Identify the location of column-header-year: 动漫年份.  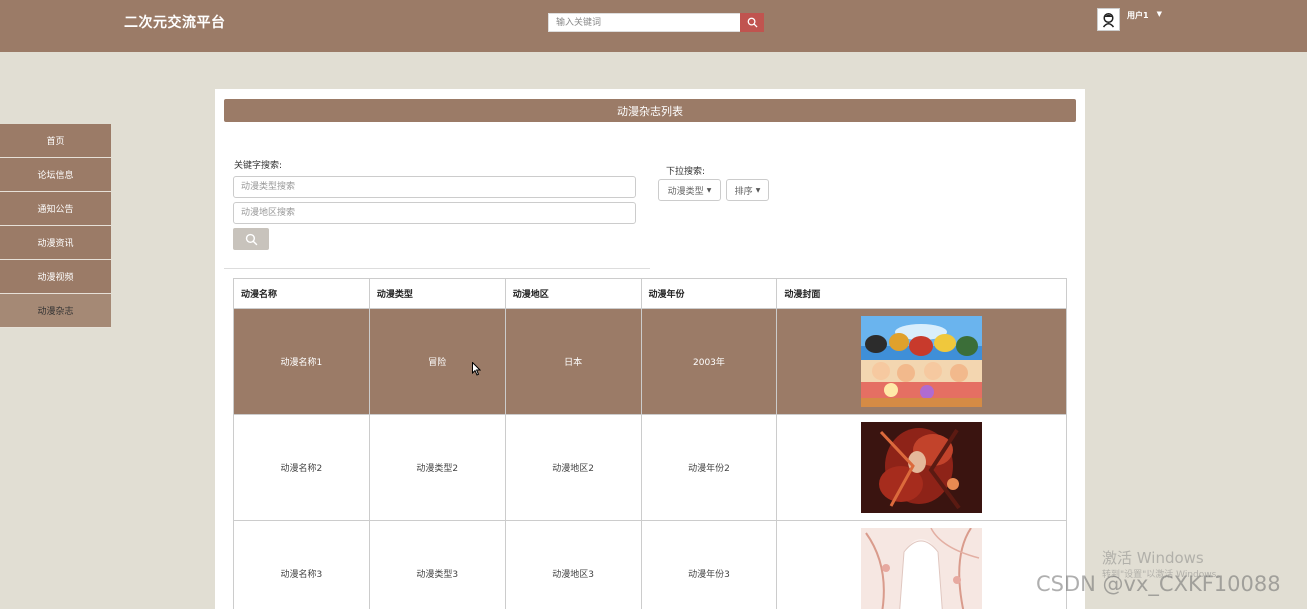
(709, 294).